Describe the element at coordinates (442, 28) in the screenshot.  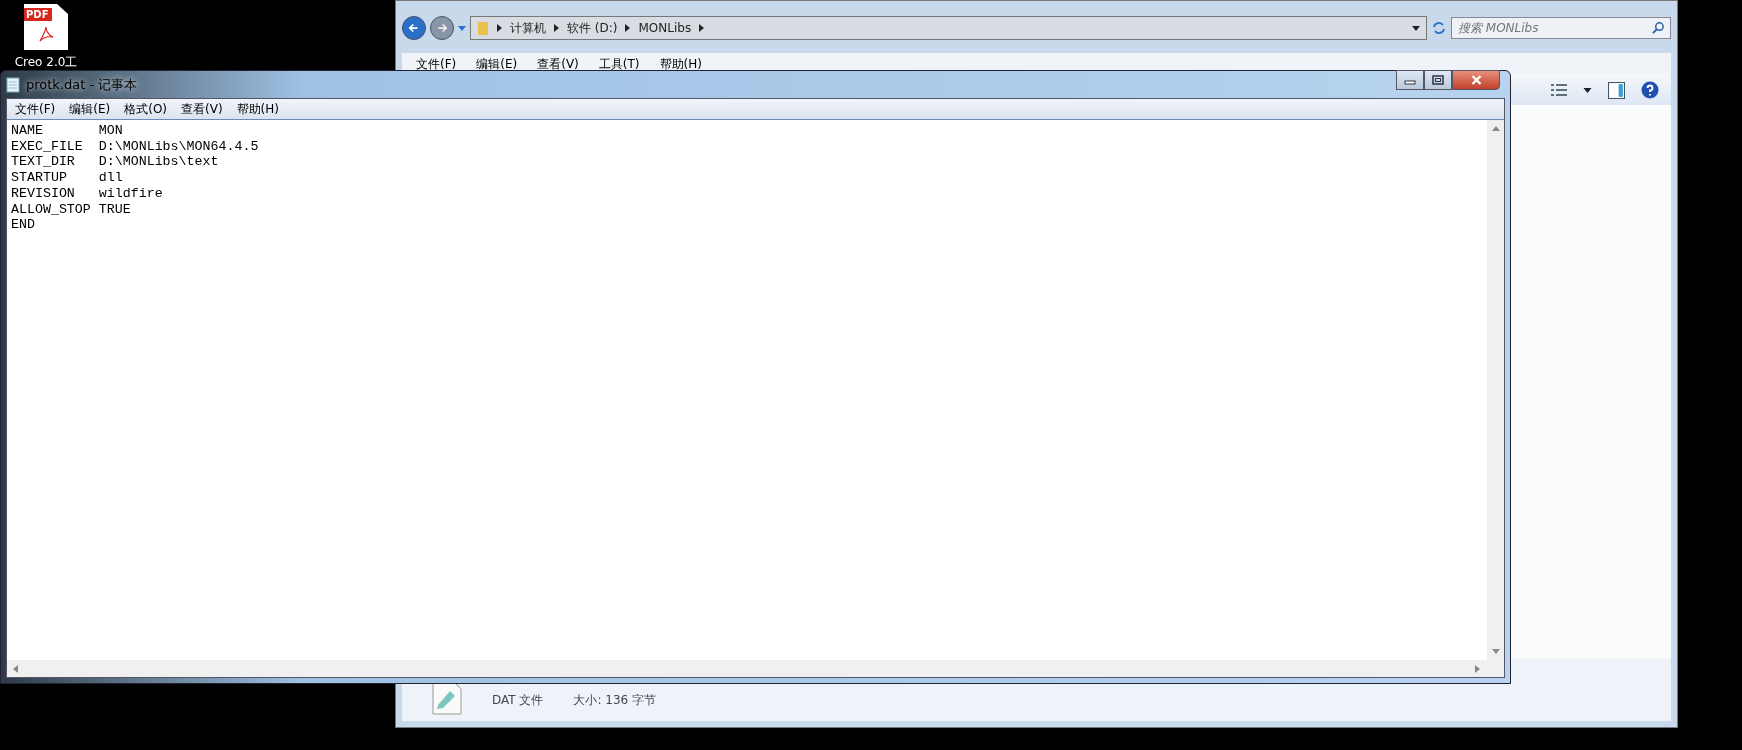
I see `forward-button` at that location.